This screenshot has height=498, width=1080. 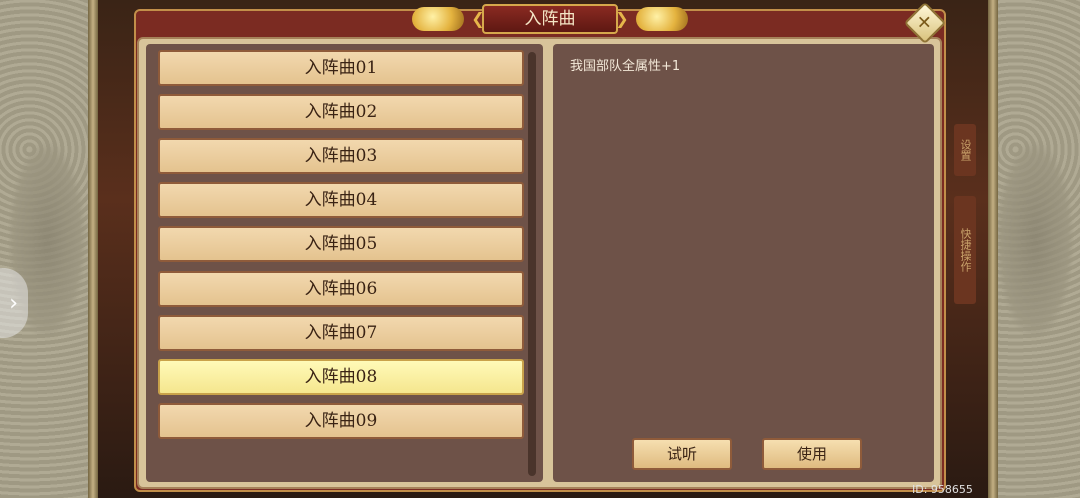 What do you see at coordinates (341, 421) in the screenshot?
I see `song-item-09: 入阵曲09` at bounding box center [341, 421].